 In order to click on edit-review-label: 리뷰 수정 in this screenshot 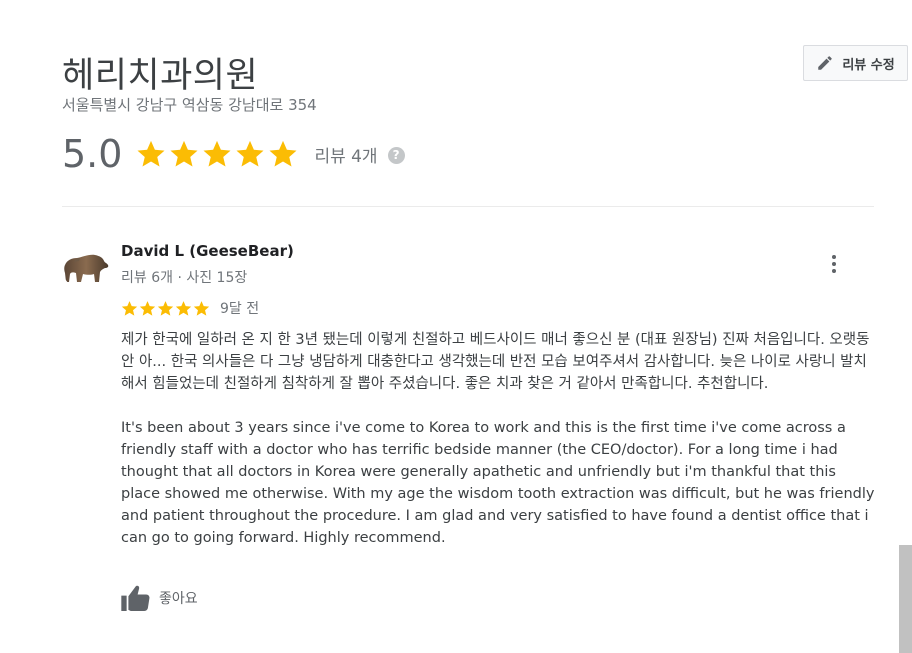, I will do `click(868, 65)`.